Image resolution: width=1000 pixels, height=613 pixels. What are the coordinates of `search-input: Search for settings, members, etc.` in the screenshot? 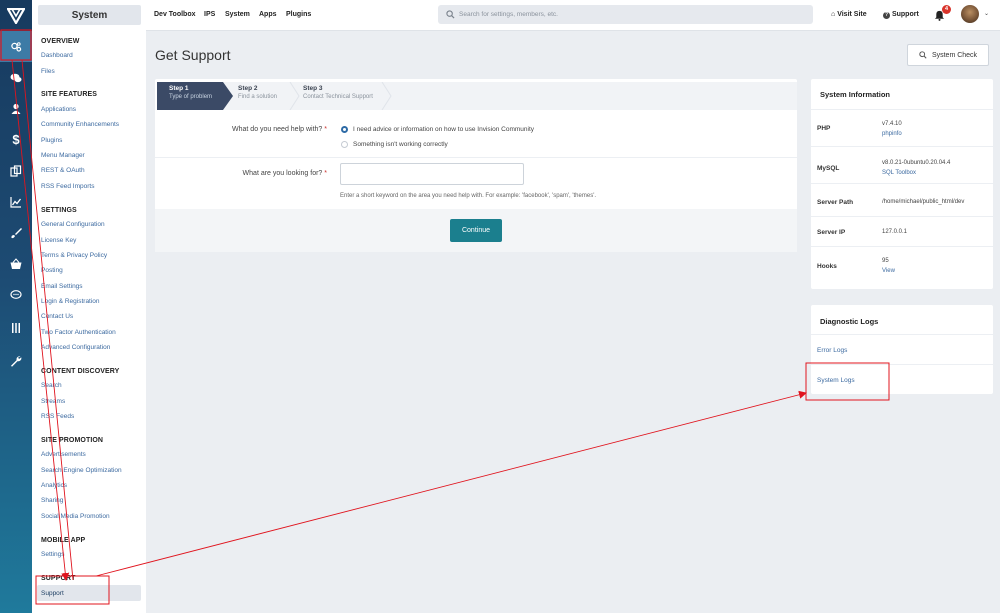 It's located at (625, 14).